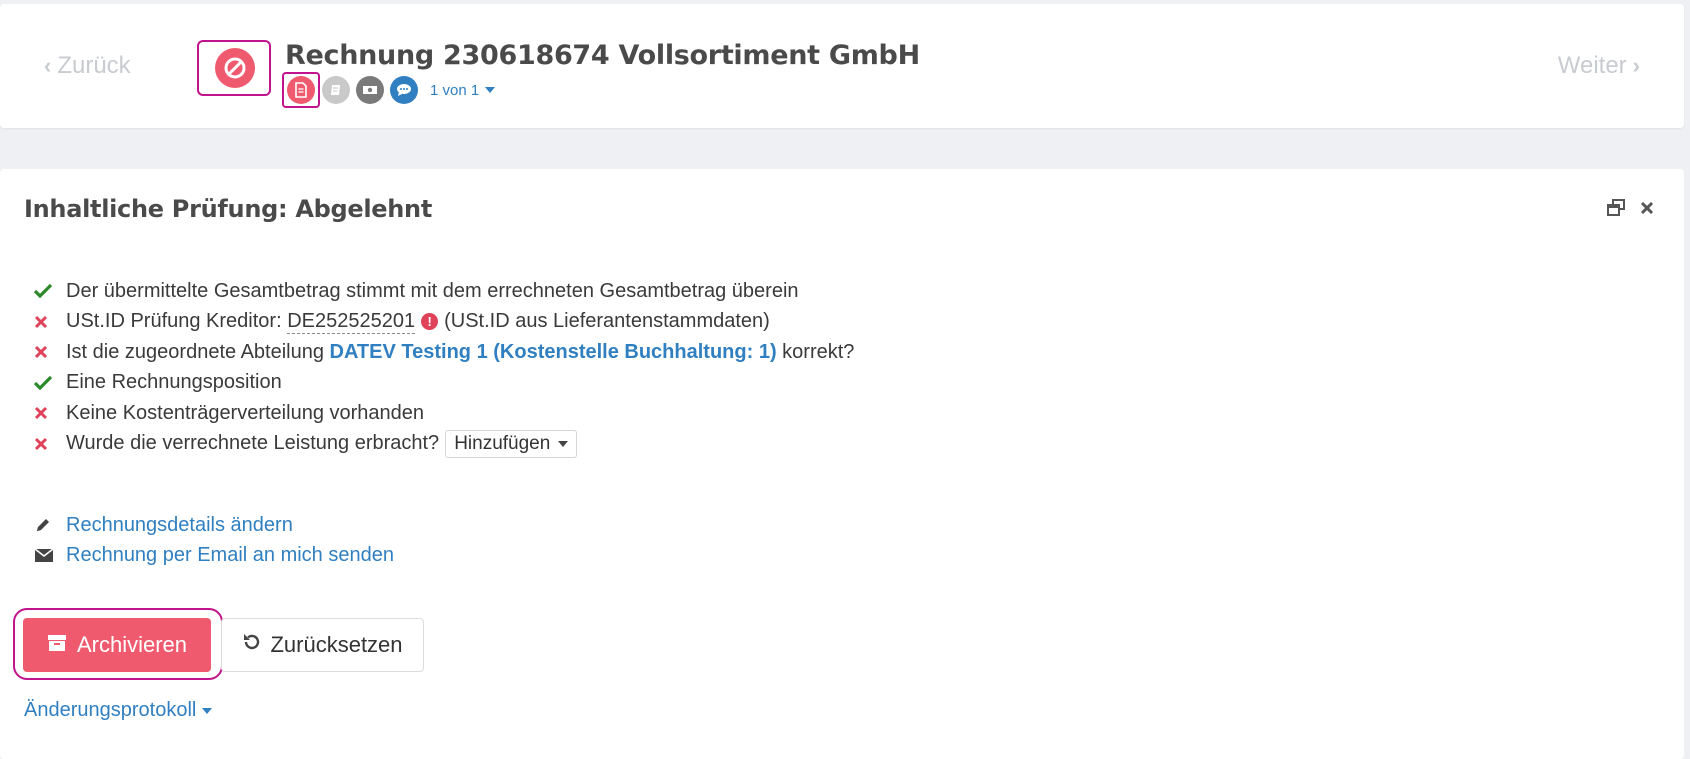  Describe the element at coordinates (1592, 65) in the screenshot. I see `next-label: Weiter` at that location.